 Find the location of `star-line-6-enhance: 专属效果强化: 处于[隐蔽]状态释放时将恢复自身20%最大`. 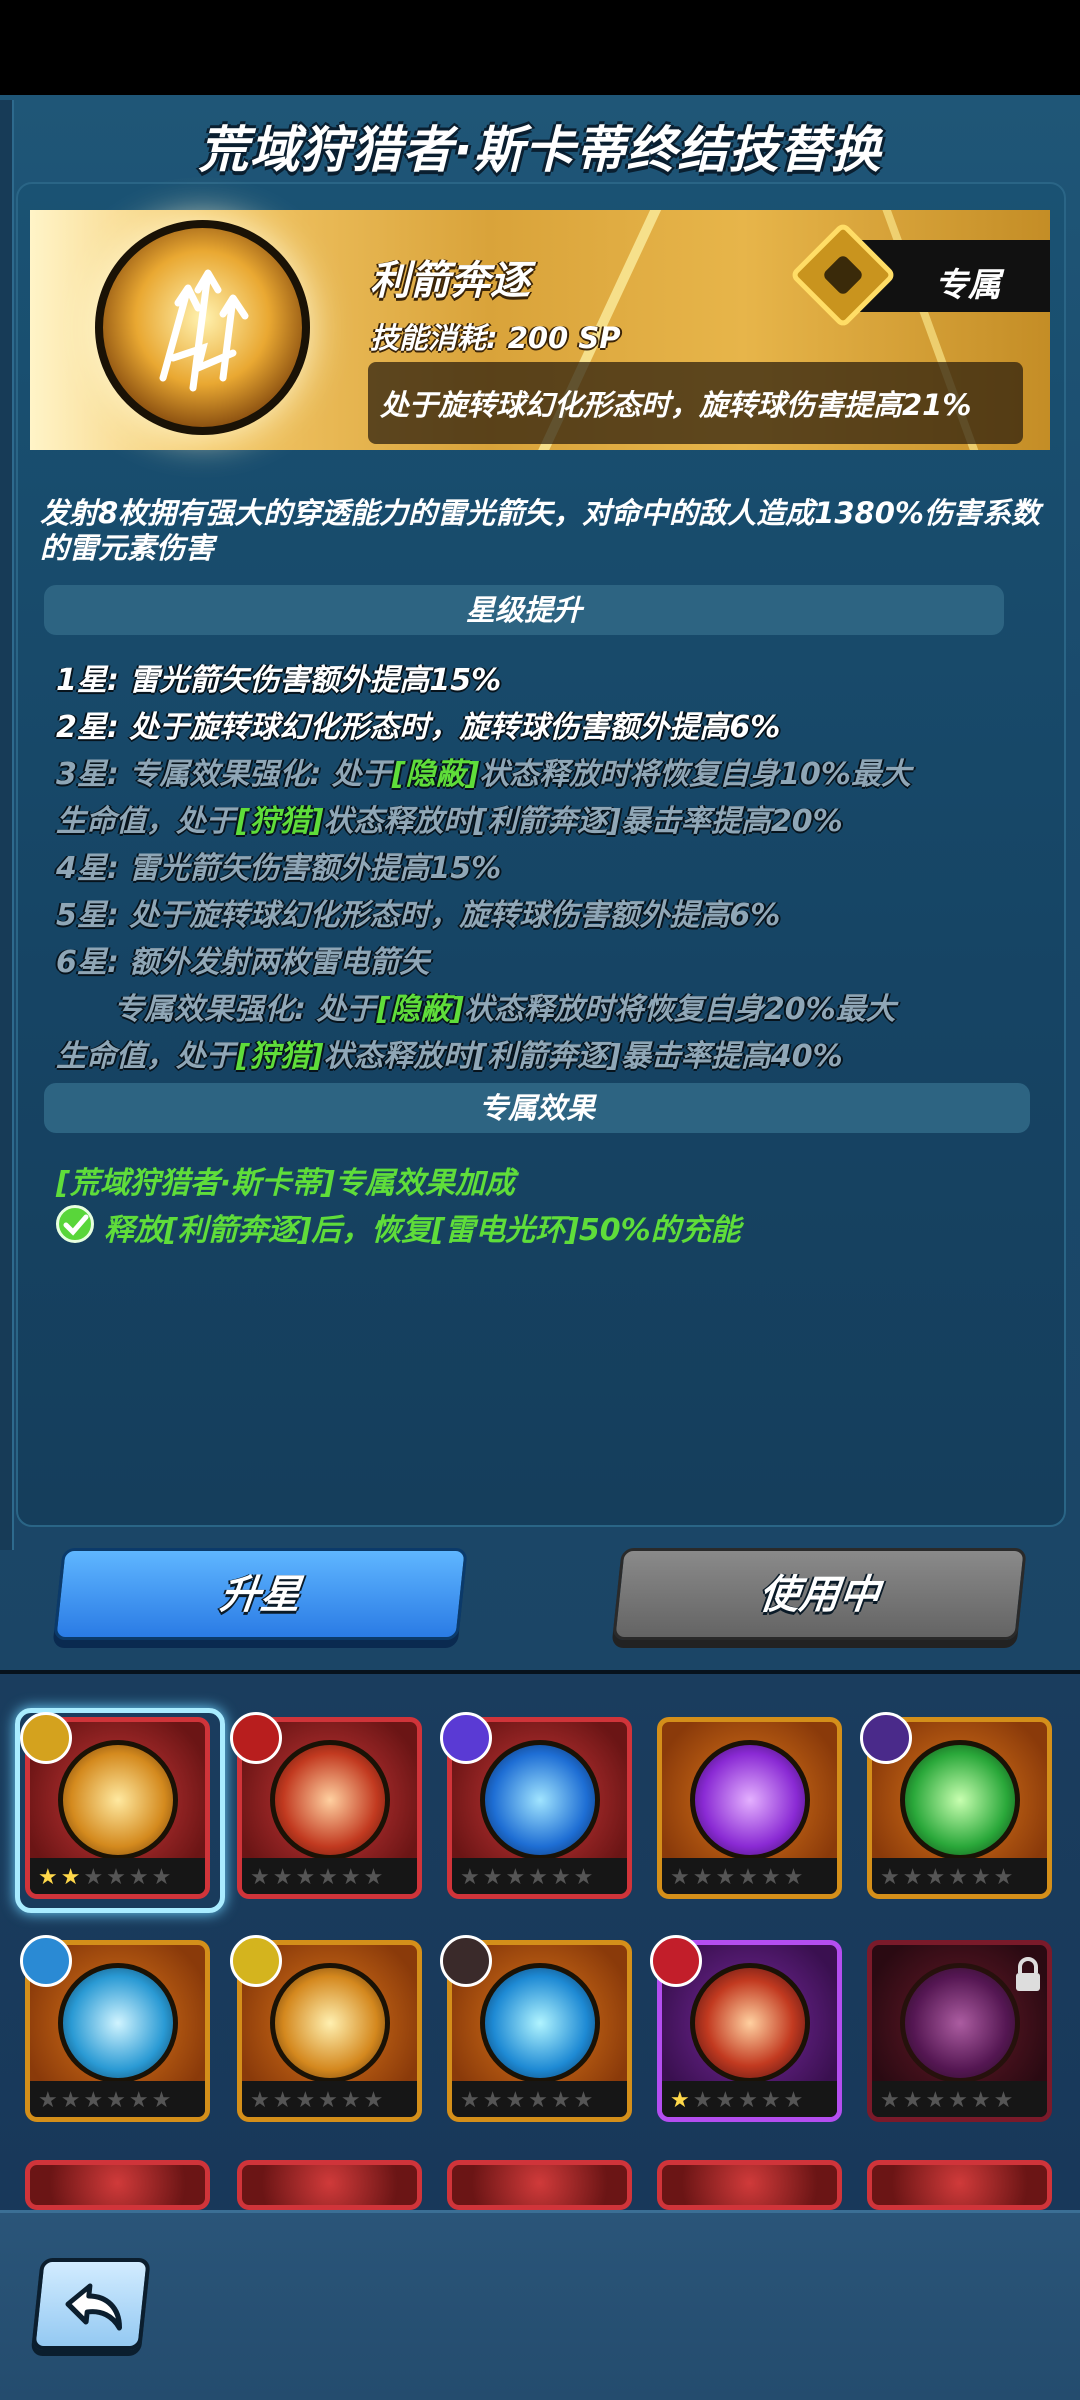

star-line-6-enhance: 专属效果强化: 处于[隐蔽]状态释放时将恢复自身20%最大 is located at coordinates (505, 1009).